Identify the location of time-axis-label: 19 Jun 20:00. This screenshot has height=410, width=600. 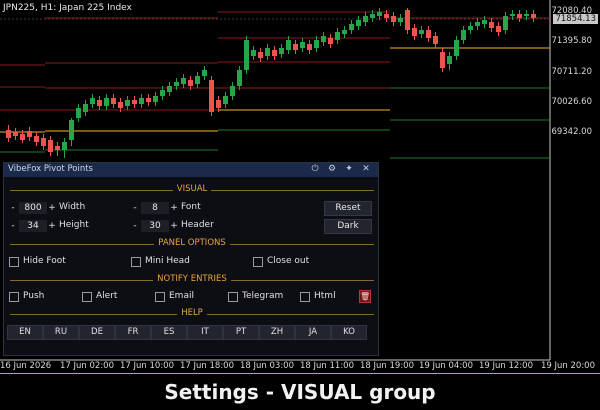
(568, 366).